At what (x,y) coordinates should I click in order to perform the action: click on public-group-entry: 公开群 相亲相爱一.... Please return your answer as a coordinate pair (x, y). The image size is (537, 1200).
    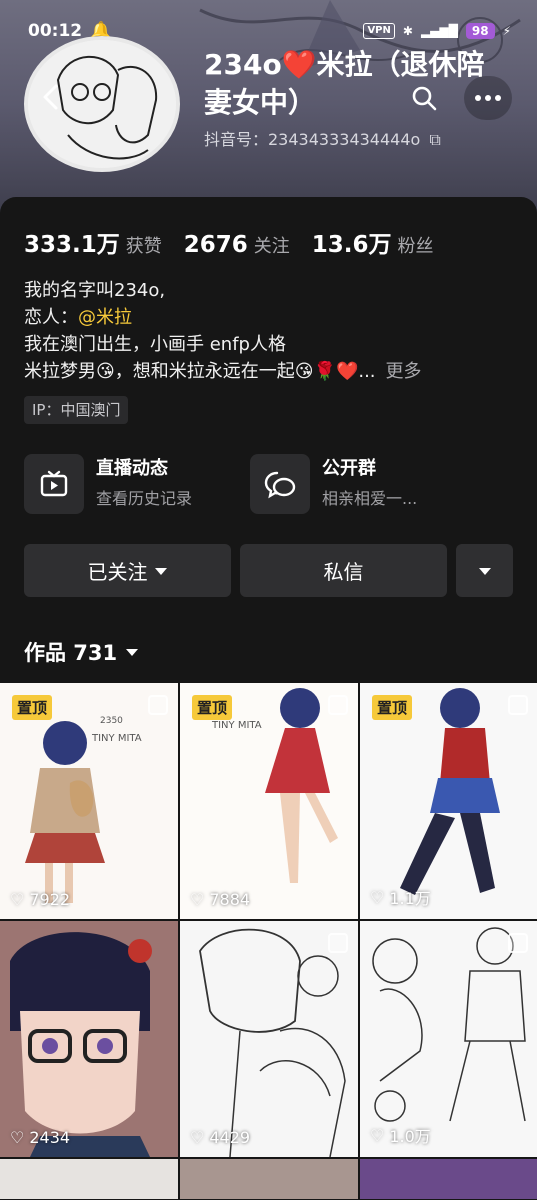
    Looking at the image, I should click on (333, 484).